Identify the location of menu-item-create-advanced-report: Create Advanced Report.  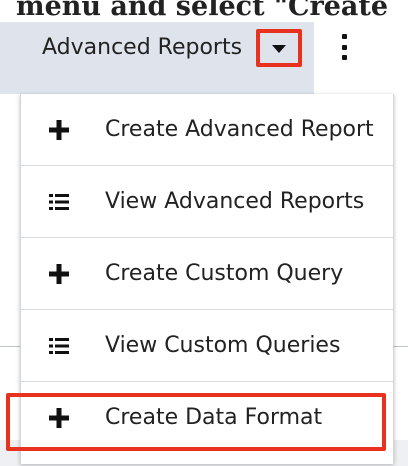
(207, 130).